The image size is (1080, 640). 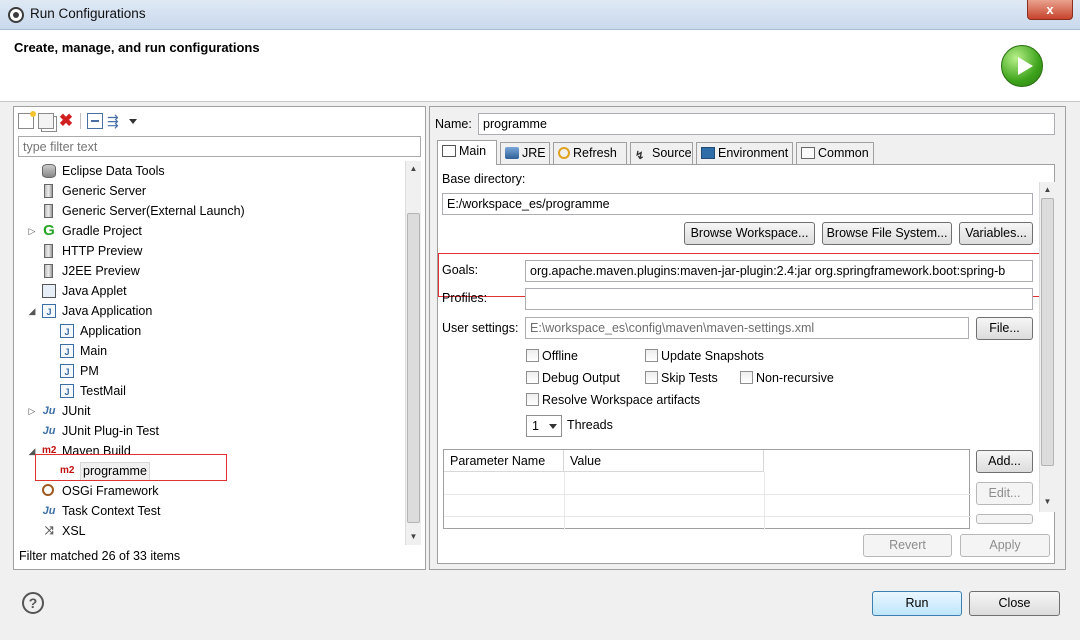 What do you see at coordinates (504, 461) in the screenshot?
I see `column-parameter-name: Parameter Name` at bounding box center [504, 461].